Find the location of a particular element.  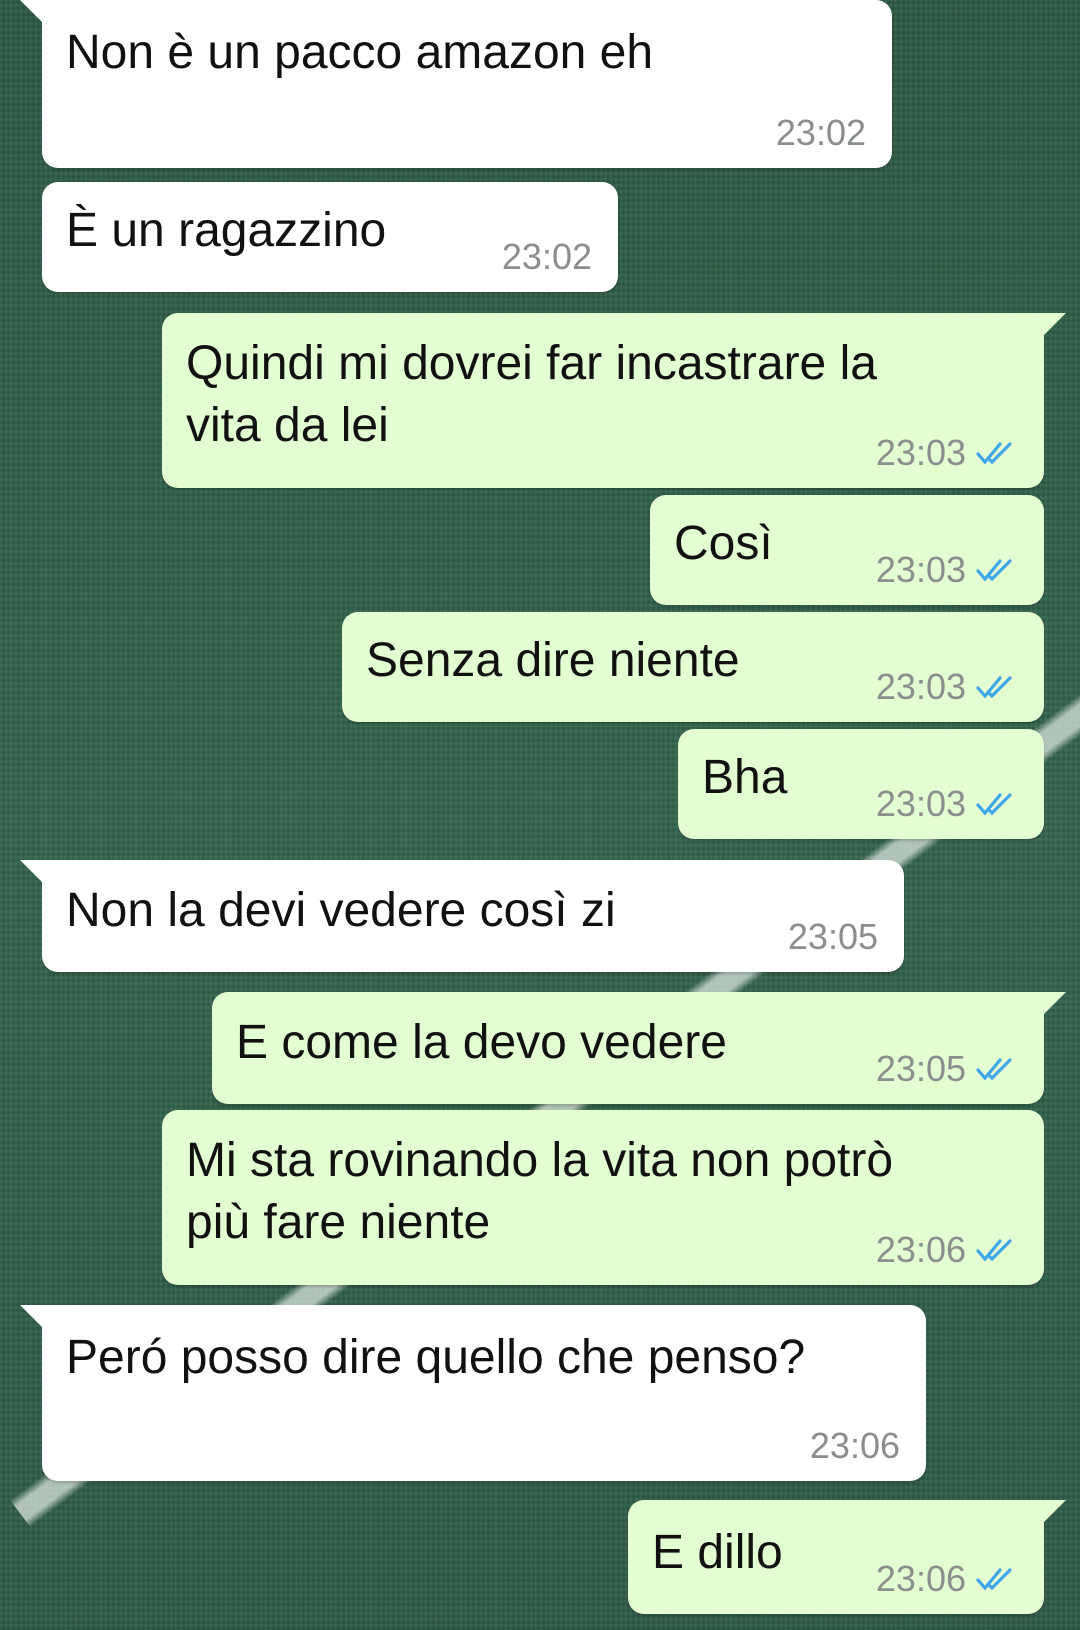

message-bubble-outgoing: Così 23:03 is located at coordinates (847, 550).